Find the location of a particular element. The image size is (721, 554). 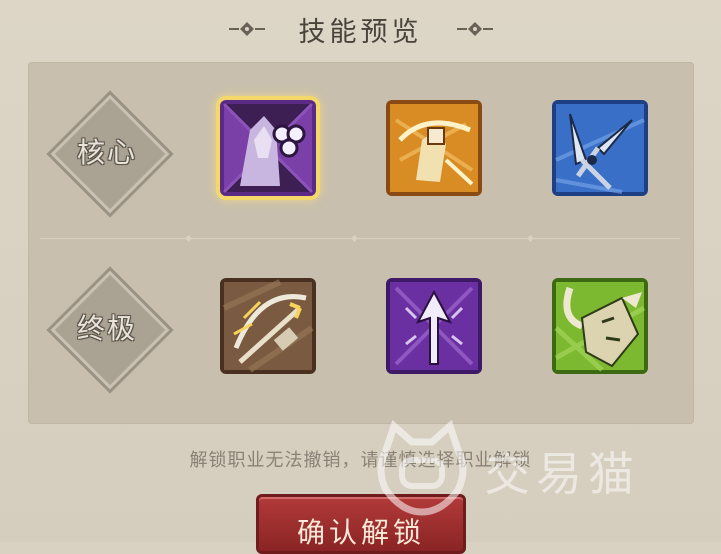

unlock-warning-text: 解锁职业无法撤销，请谨慎选择职业解锁 is located at coordinates (360, 460).